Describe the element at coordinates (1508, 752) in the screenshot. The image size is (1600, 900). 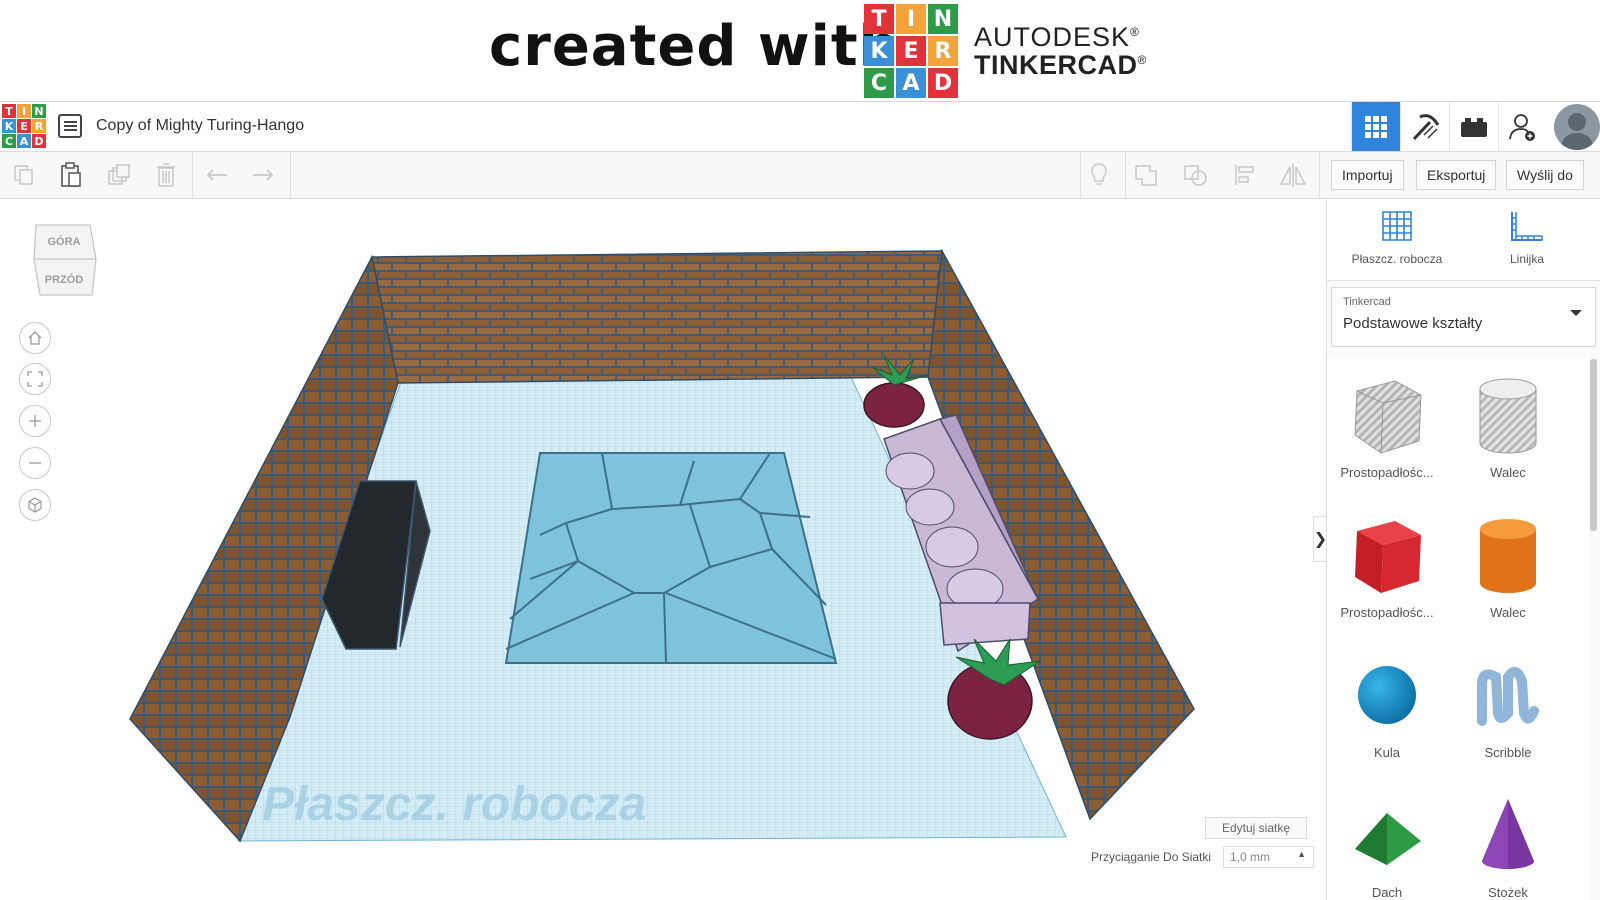
I see `shape-label: Scribble` at that location.